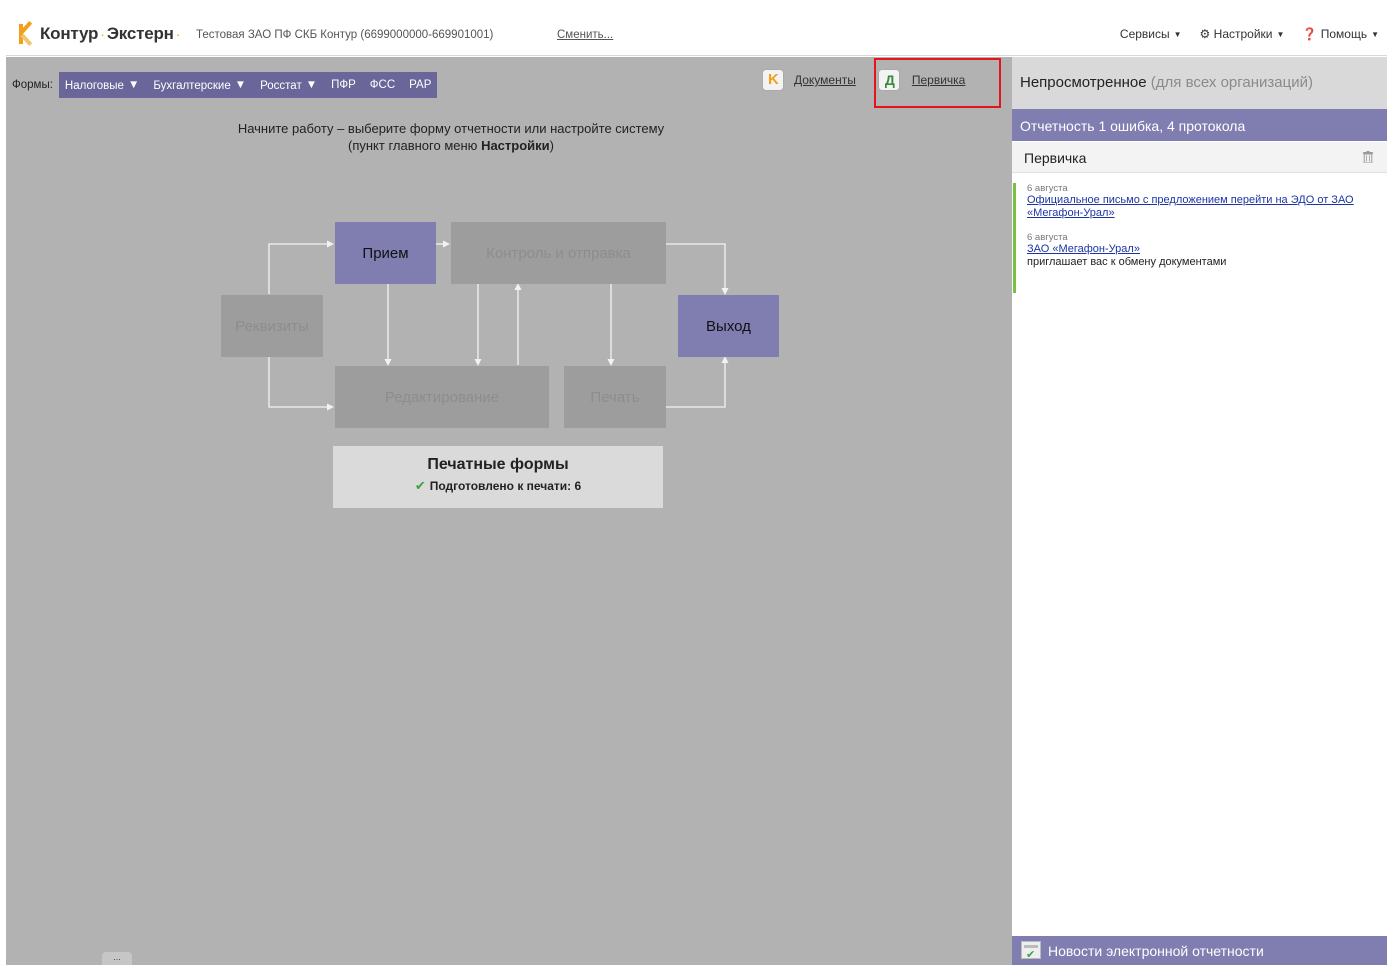 This screenshot has height=965, width=1387. I want to click on forms-item-label: Бухгалтерские, so click(192, 85).